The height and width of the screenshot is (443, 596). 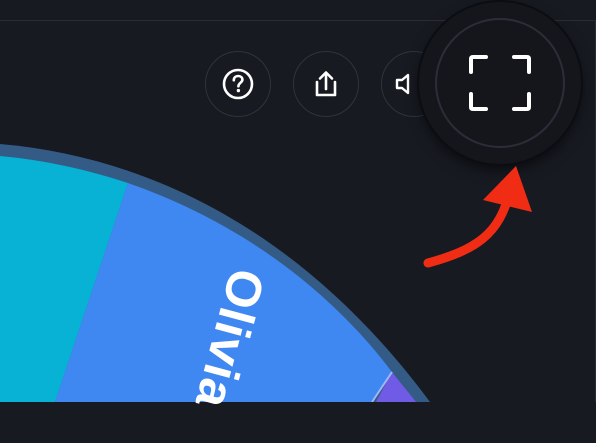 I want to click on fullscreen-corners-icon, so click(x=500, y=83).